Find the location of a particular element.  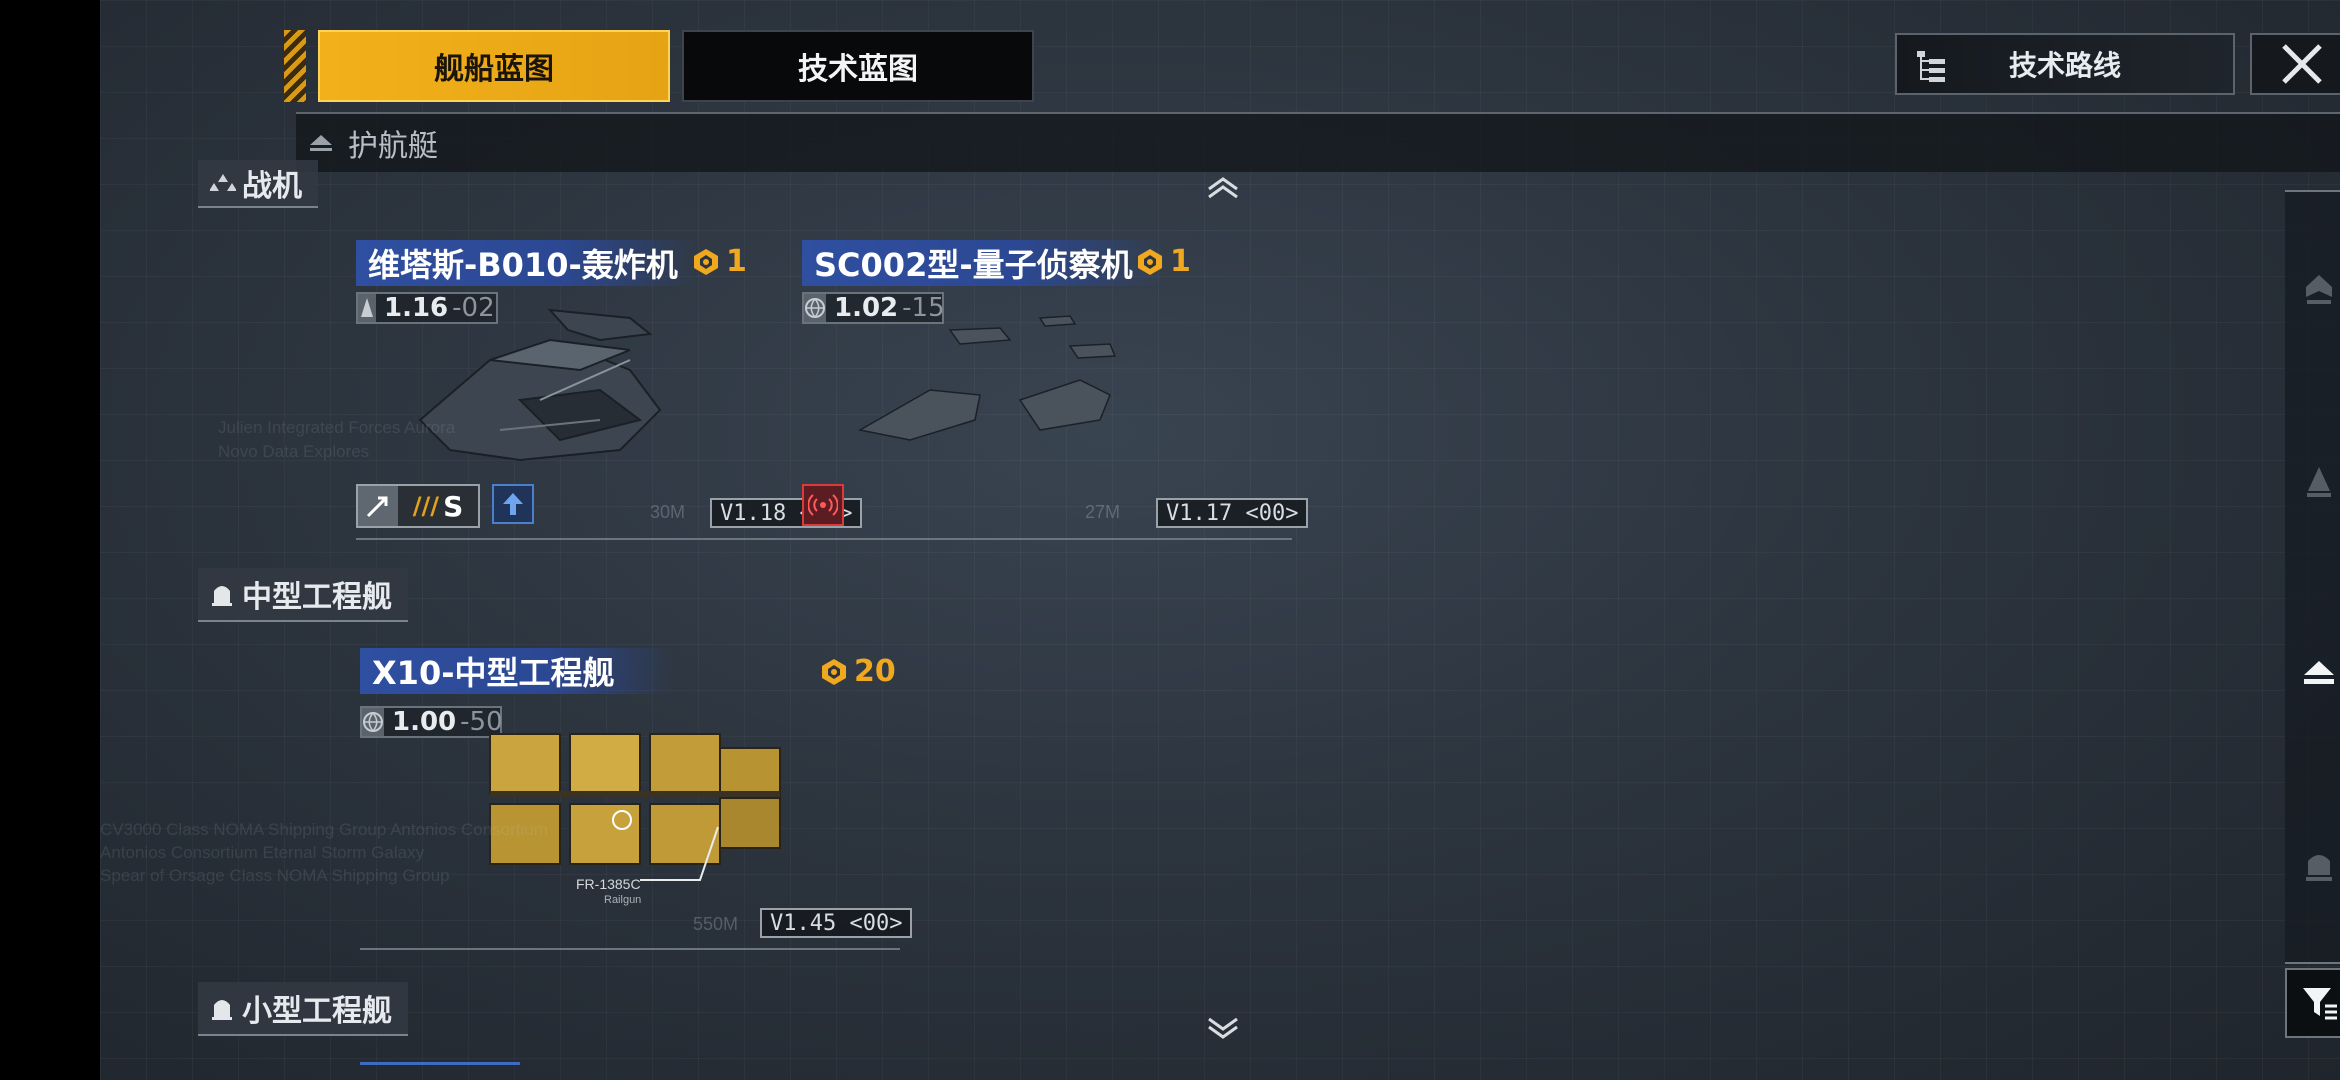

ship-card-bomber: 维塔斯-B010-轰炸机 is located at coordinates (527, 263).